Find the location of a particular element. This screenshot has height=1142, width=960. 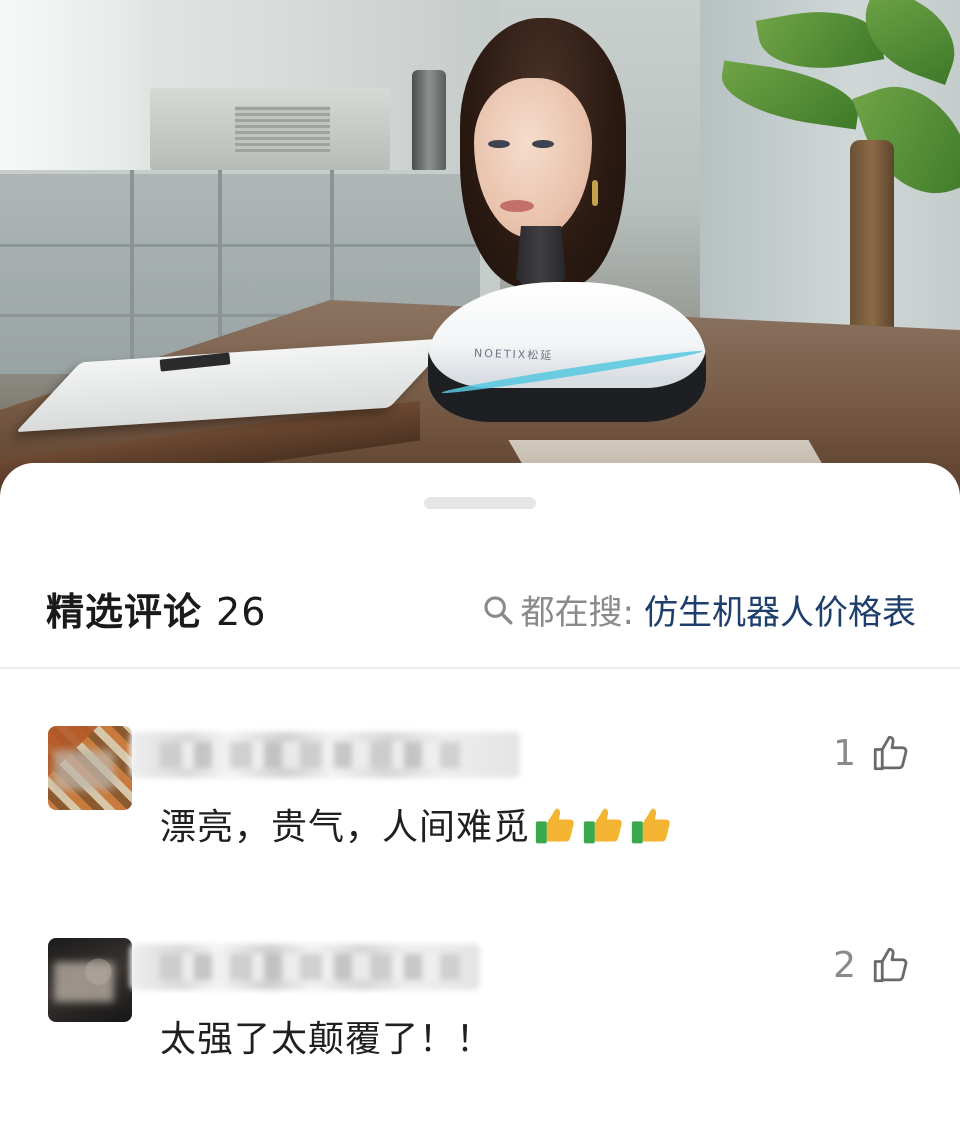

like-button: 1 is located at coordinates (872, 753).